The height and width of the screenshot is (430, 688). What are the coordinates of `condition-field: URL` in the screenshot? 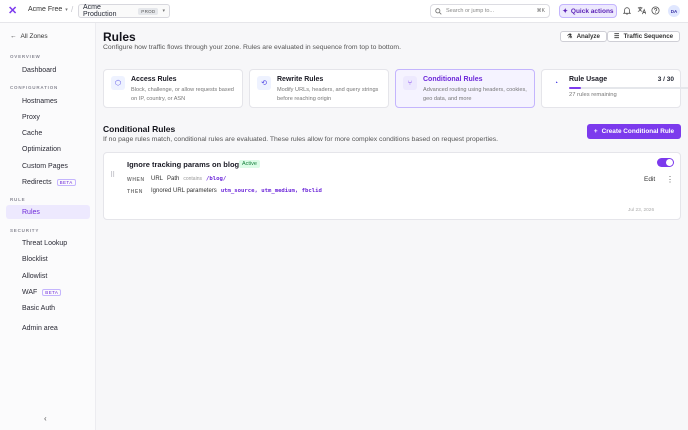 It's located at (157, 179).